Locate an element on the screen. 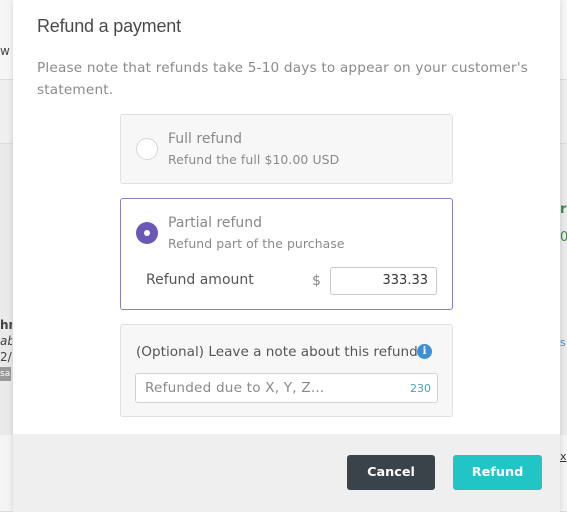  background-text: w is located at coordinates (5, 51).